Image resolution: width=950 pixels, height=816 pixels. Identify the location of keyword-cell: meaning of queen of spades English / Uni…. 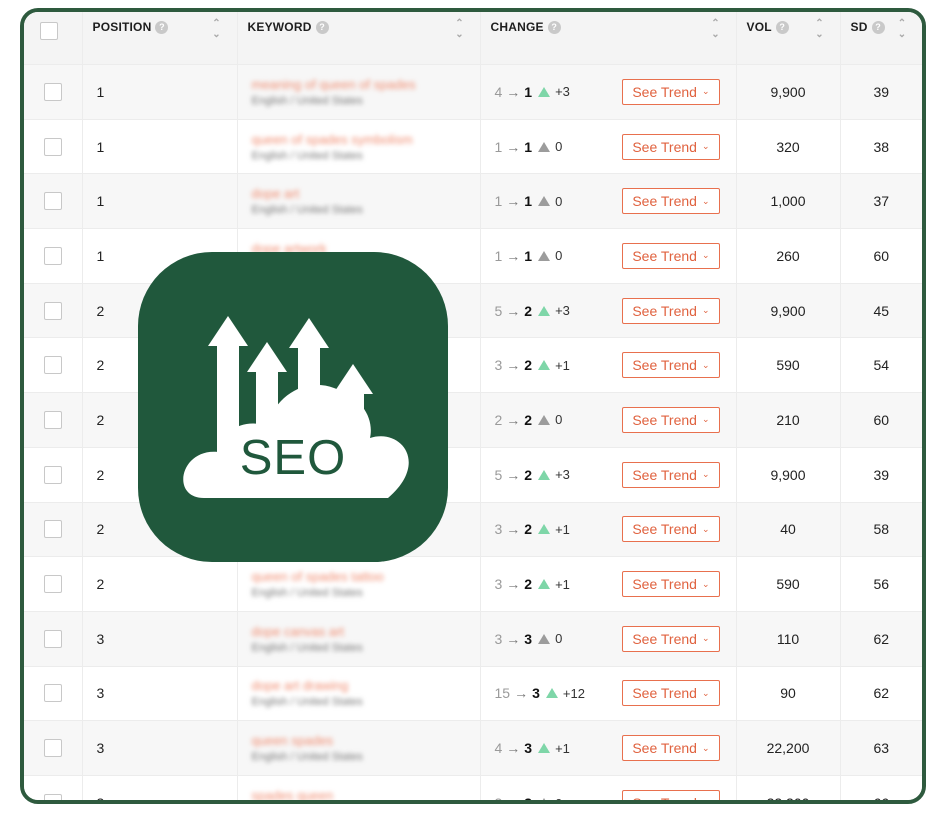
(359, 92).